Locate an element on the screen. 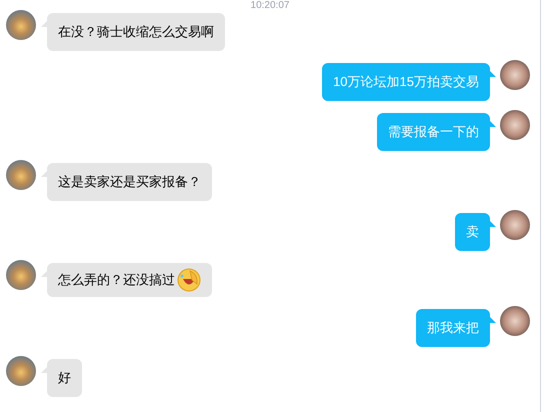  message-bubble: 在没？骑士收缩怎么交易啊 is located at coordinates (136, 32).